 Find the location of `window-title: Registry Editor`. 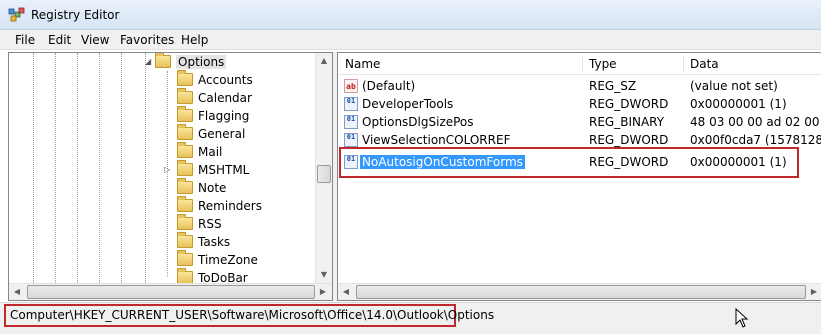

window-title: Registry Editor is located at coordinates (75, 15).